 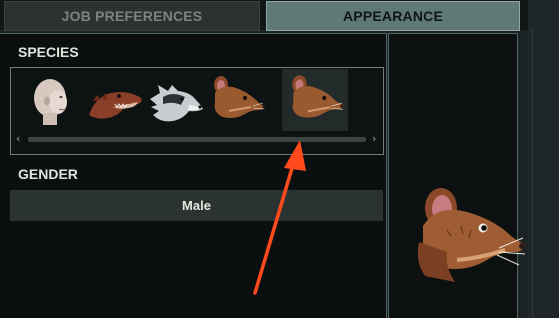 I want to click on tab-job-preferences: JOB PREFERENCES, so click(x=132, y=16).